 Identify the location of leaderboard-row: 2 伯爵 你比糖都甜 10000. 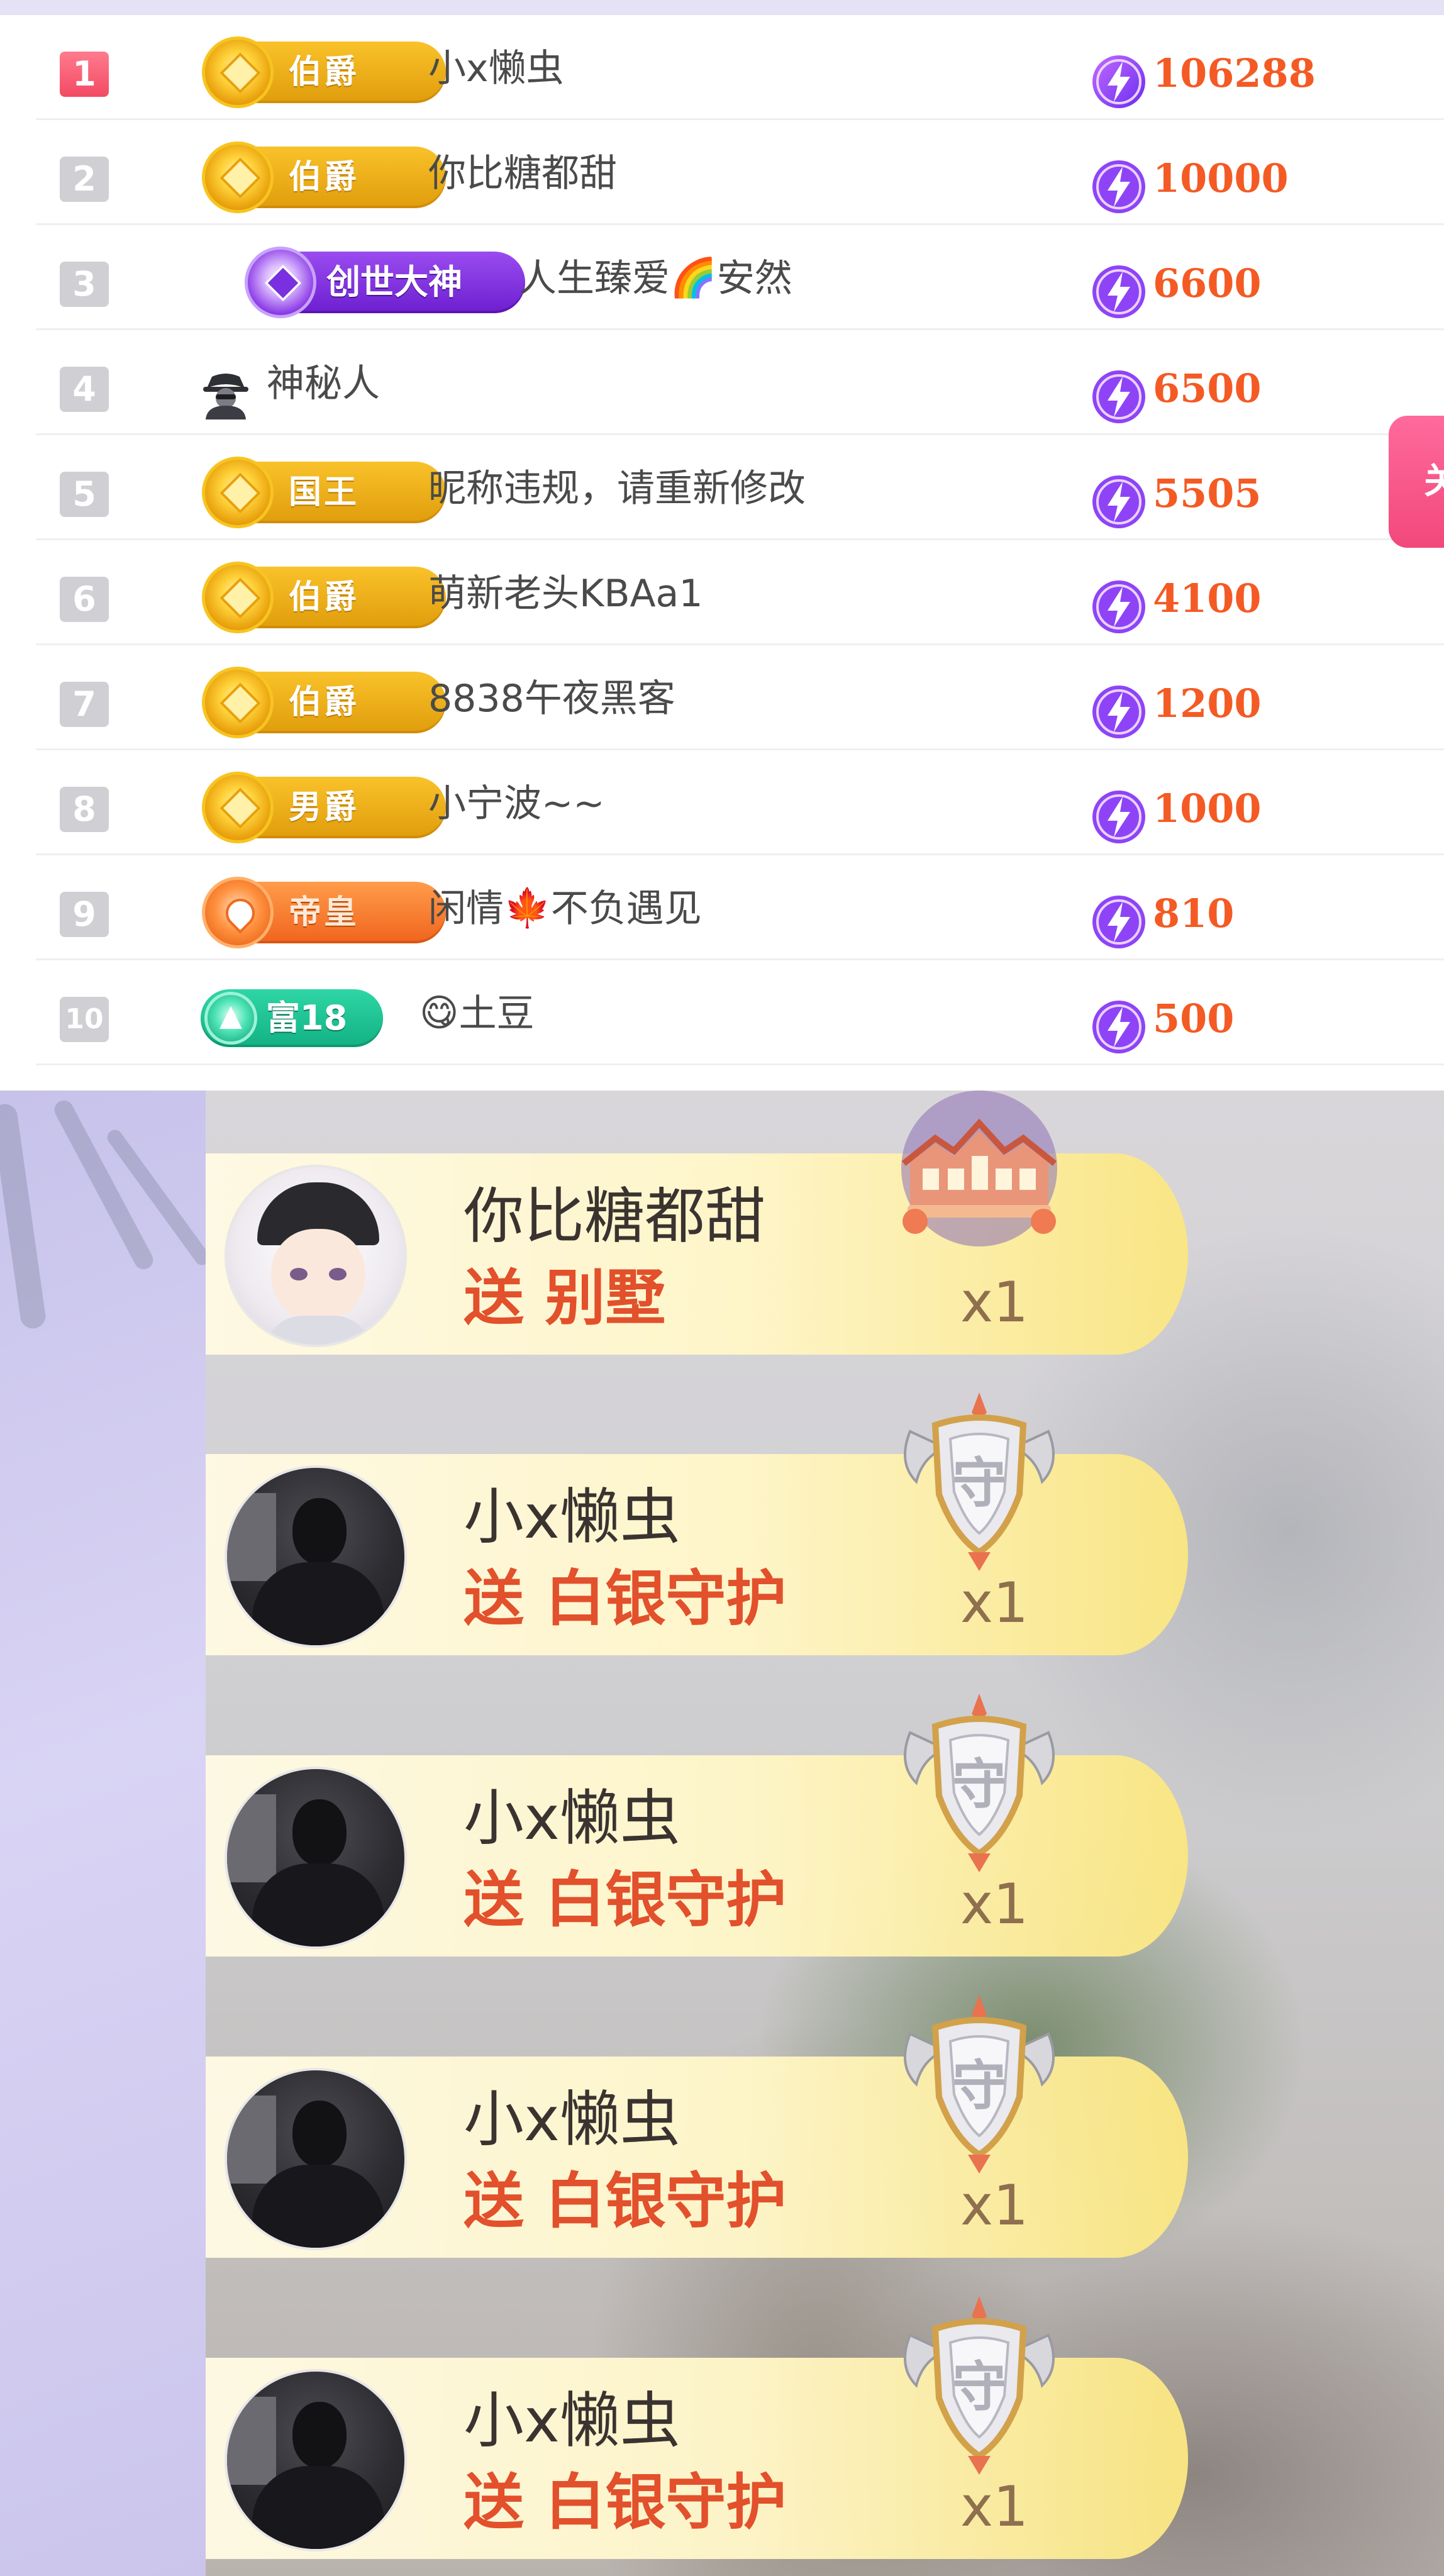
(740, 172).